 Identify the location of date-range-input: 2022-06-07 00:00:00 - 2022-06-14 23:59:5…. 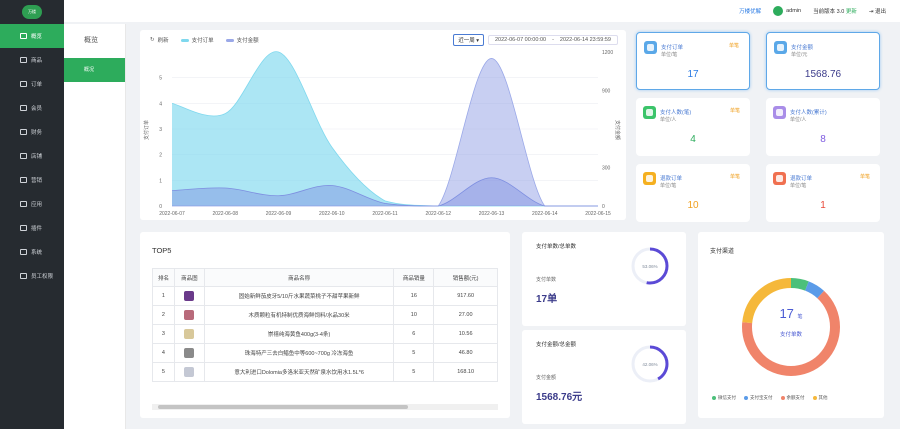
(553, 40).